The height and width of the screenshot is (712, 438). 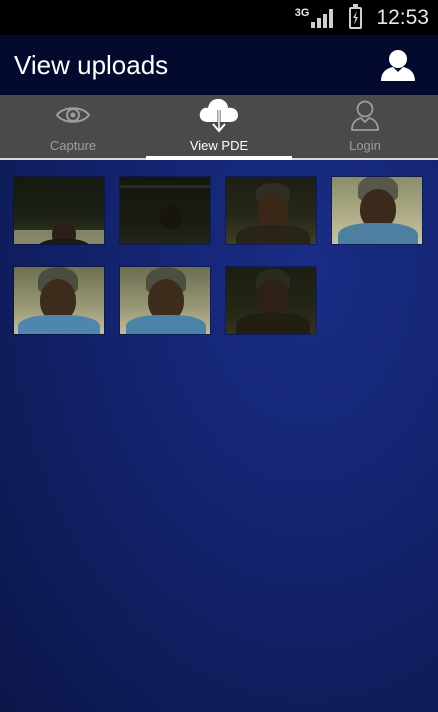 I want to click on user-icon, so click(x=398, y=65).